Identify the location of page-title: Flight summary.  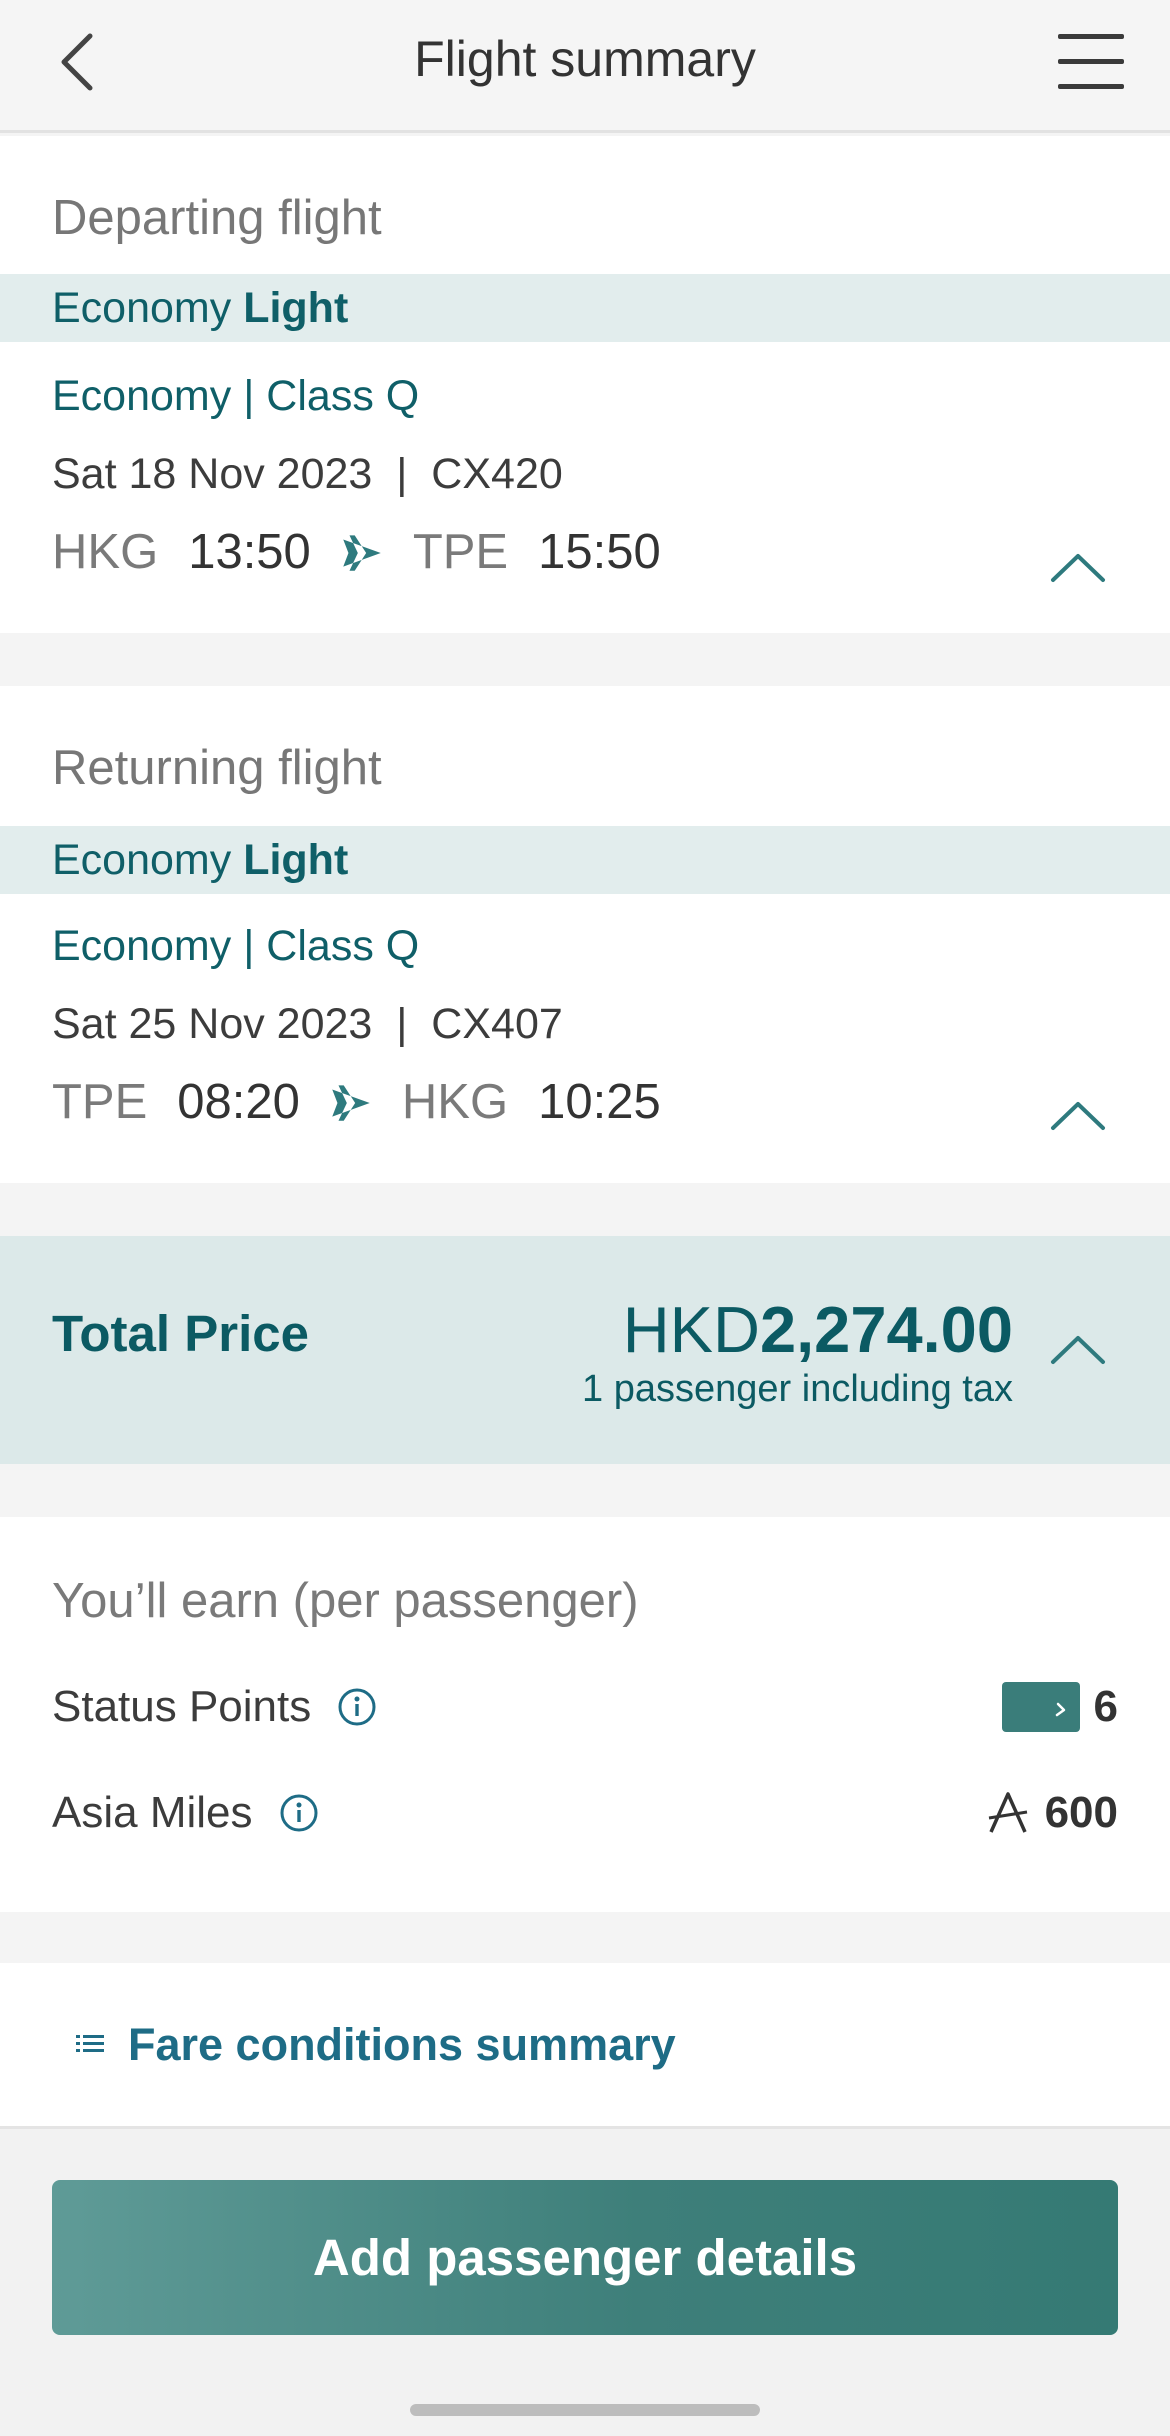
(585, 59).